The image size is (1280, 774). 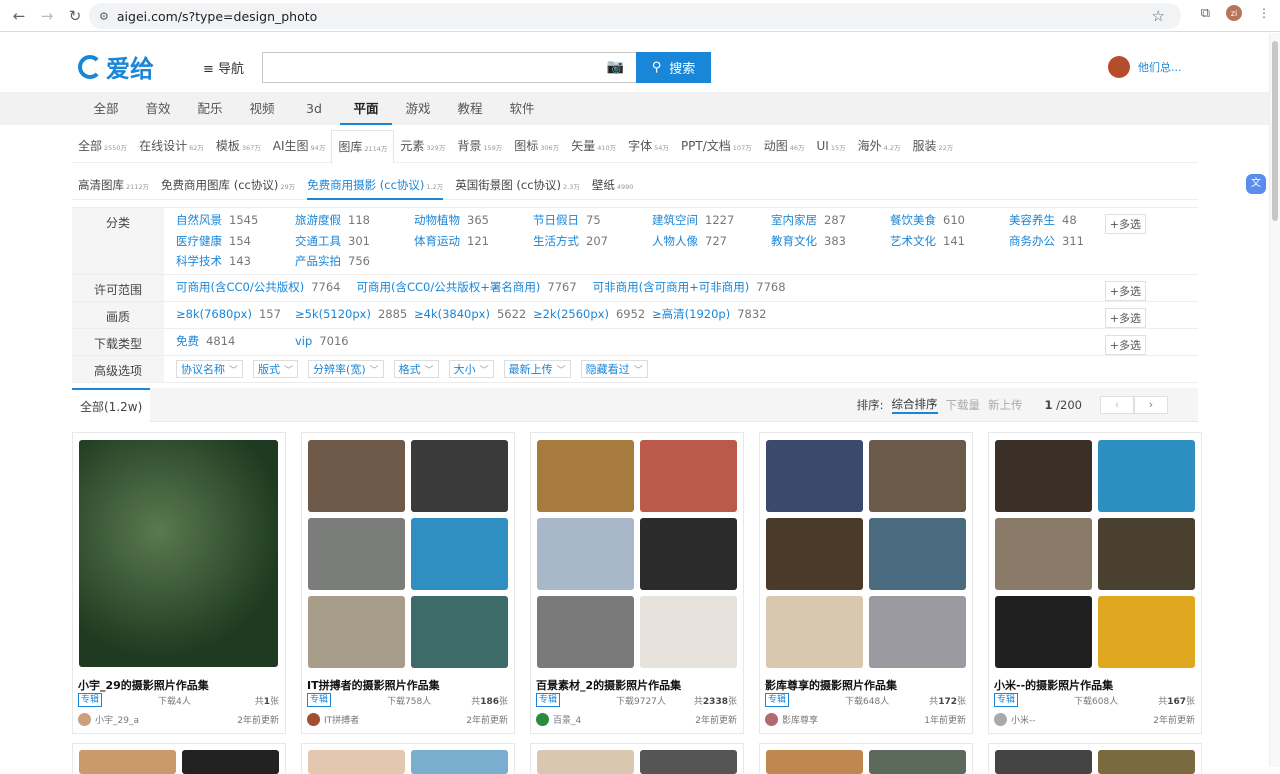 What do you see at coordinates (199, 220) in the screenshot?
I see `filter-option-label: 自然风景` at bounding box center [199, 220].